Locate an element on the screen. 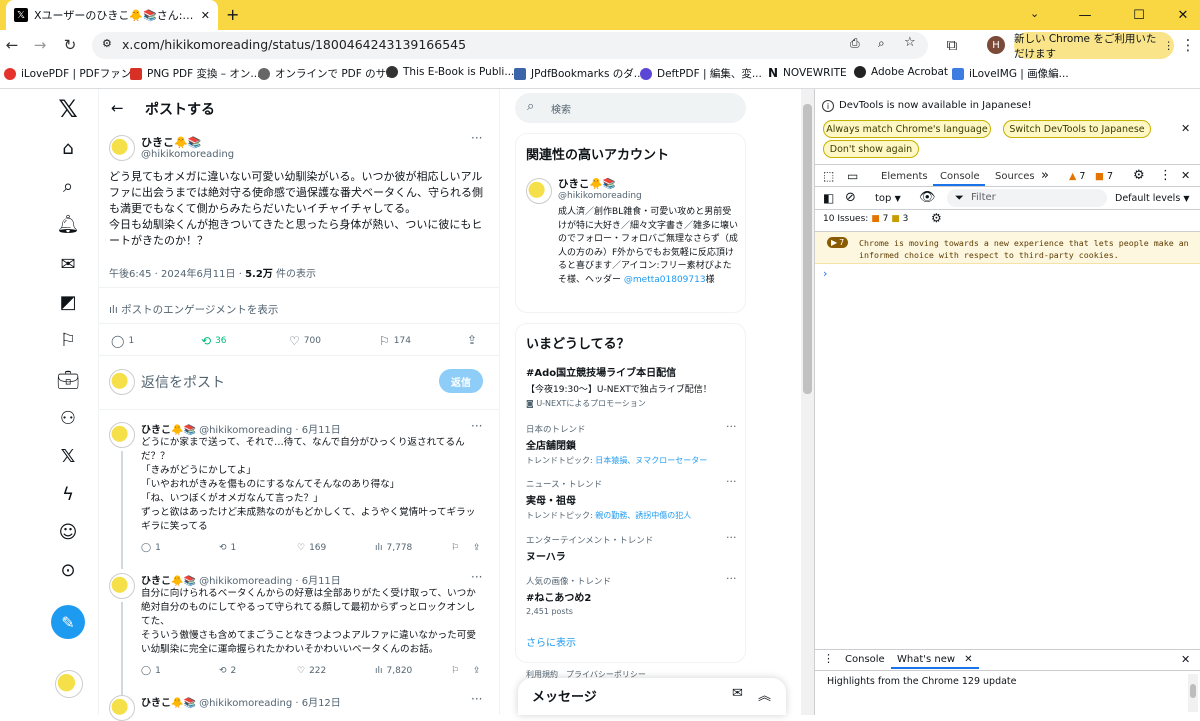  trend-item: エンターテインメント・トレンド ヌーハラ is located at coordinates (631, 548).